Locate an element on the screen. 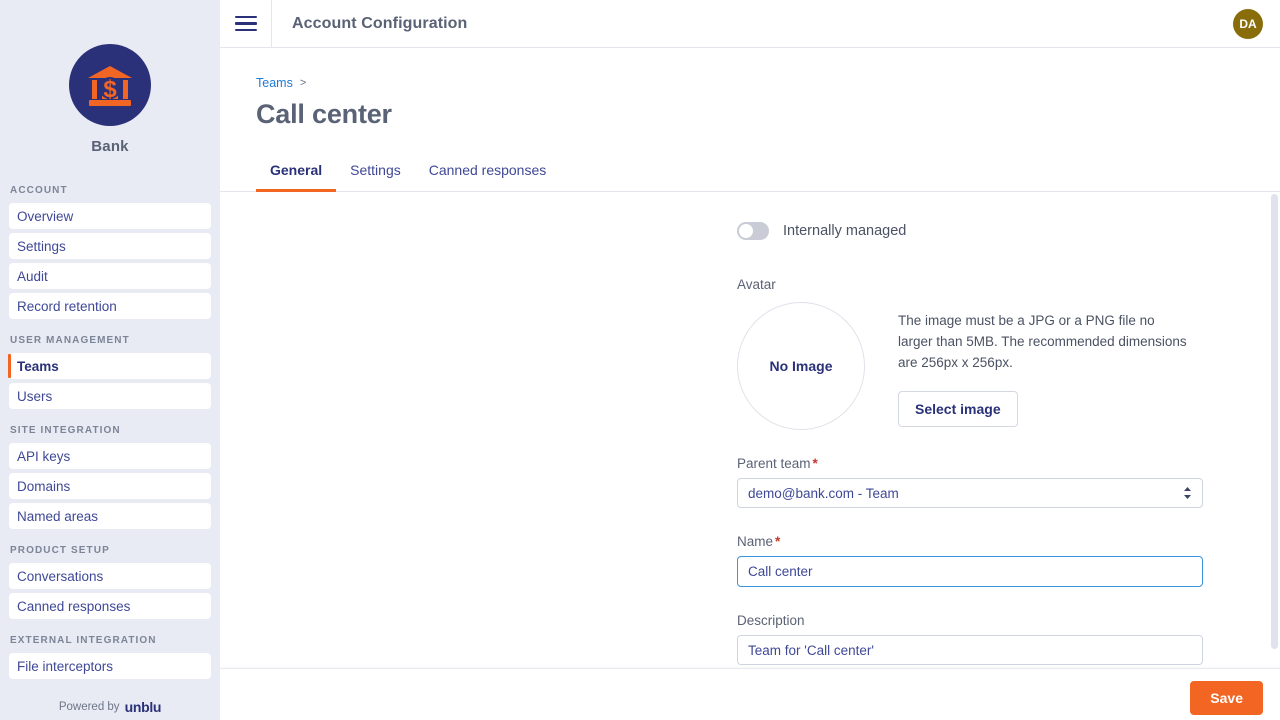 The height and width of the screenshot is (720, 1280). save-button: Save is located at coordinates (1226, 697).